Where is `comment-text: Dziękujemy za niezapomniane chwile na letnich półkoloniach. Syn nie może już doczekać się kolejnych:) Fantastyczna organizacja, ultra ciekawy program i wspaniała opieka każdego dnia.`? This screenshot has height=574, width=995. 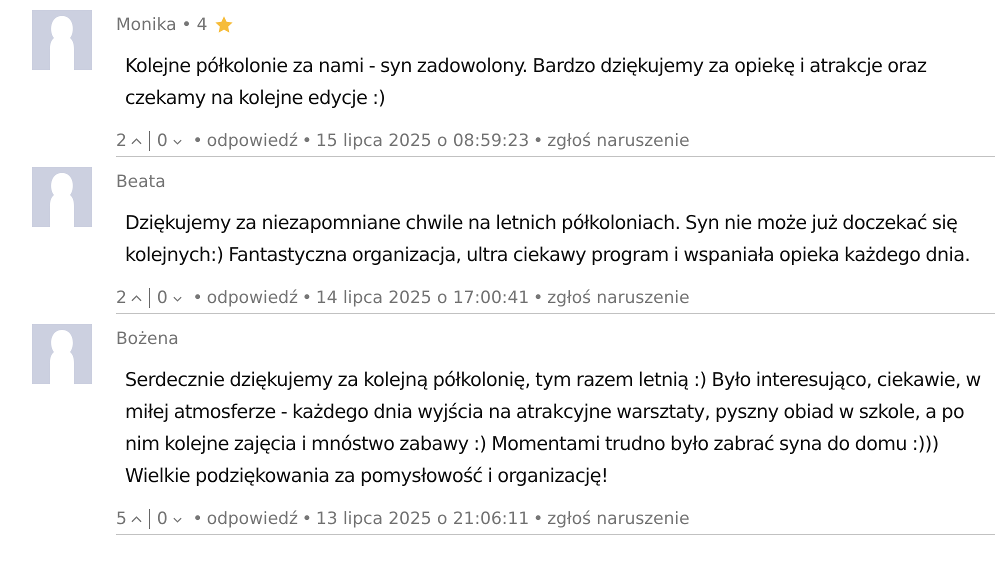
comment-text: Dziękujemy za niezapomniane chwile na letnich półkoloniach. Syn nie może już doczekać się kolejnych:) Fantastyczna organizacja, ultra ciekawy program i wspaniała opieka każdego dnia. is located at coordinates (548, 239).